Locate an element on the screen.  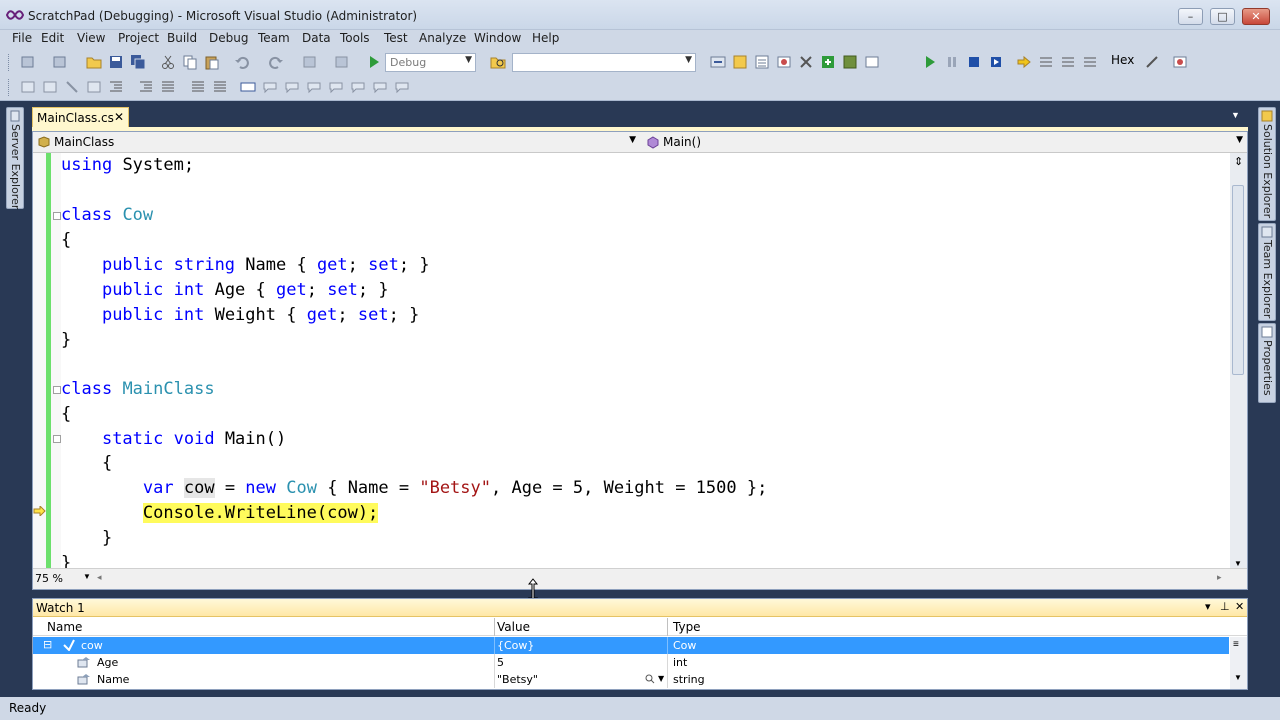
menu-debug: Debug is located at coordinates (228, 38).